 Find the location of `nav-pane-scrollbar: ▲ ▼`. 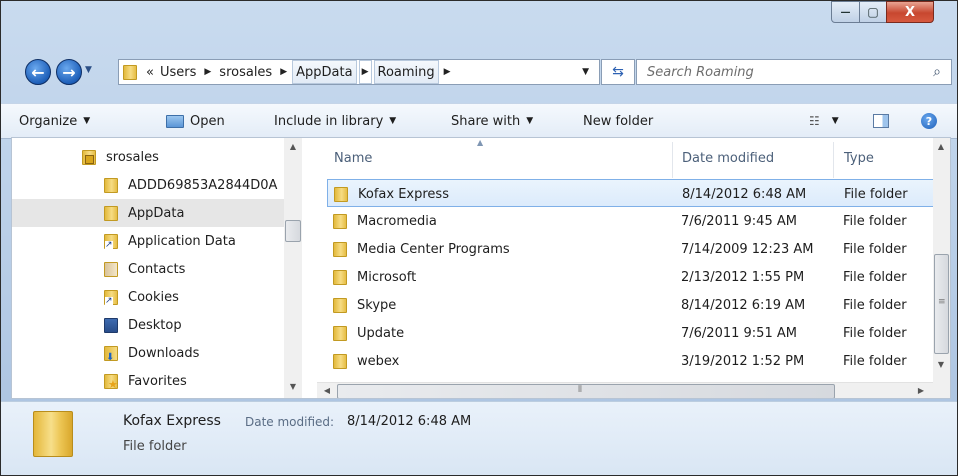

nav-pane-scrollbar: ▲ ▼ is located at coordinates (293, 268).